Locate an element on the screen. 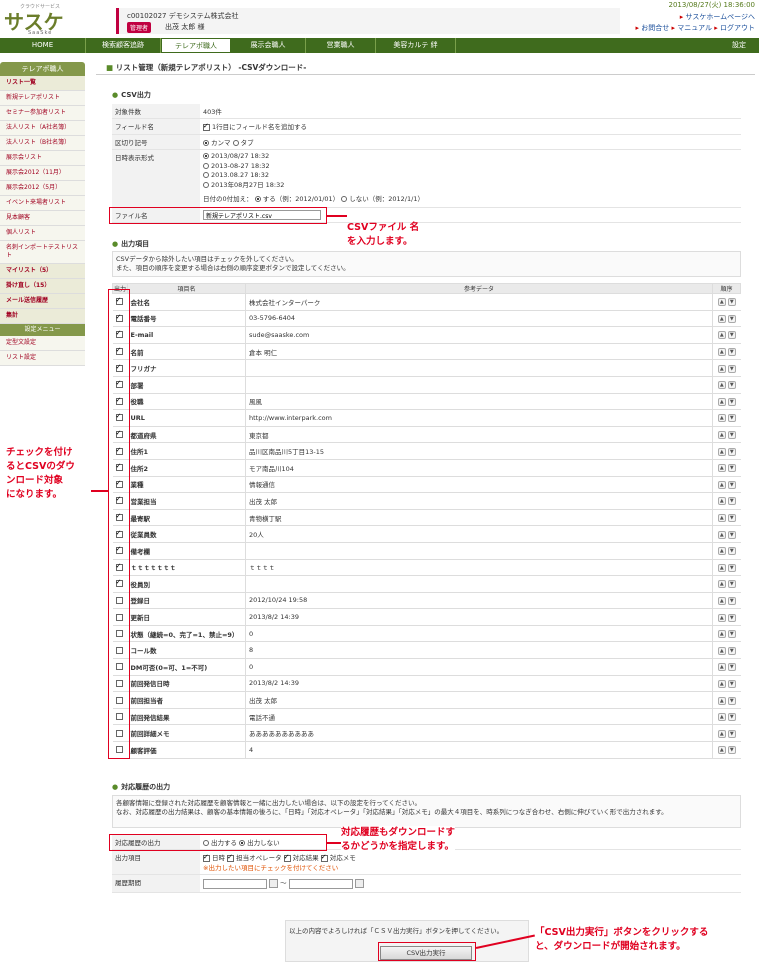 This screenshot has height=969, width=759. manual-link: マニュアル is located at coordinates (694, 28).